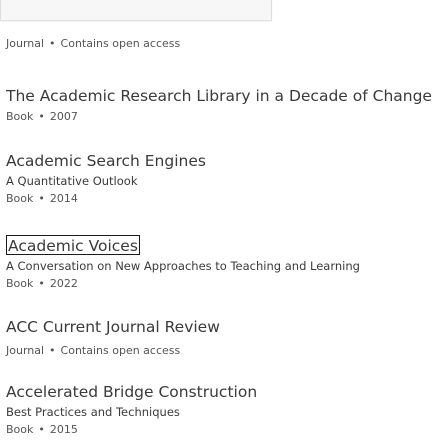  What do you see at coordinates (63, 116) in the screenshot?
I see `result-year: 2007` at bounding box center [63, 116].